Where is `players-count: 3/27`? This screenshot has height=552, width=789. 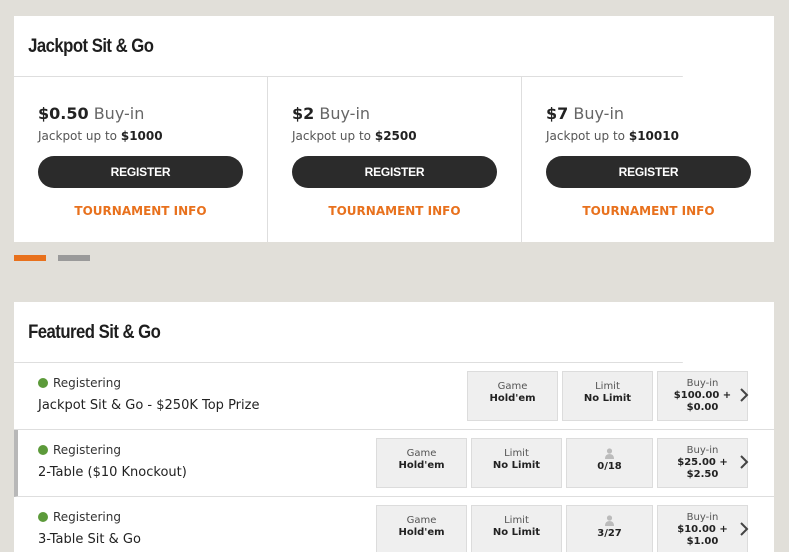 players-count: 3/27 is located at coordinates (609, 533).